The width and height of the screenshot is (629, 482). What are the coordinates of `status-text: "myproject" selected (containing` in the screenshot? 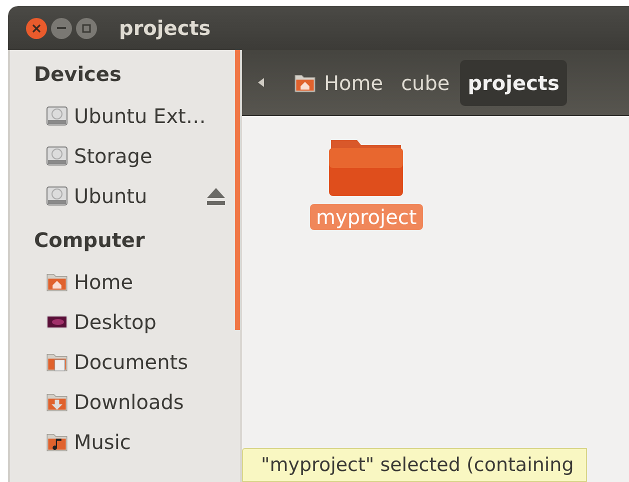 It's located at (417, 465).